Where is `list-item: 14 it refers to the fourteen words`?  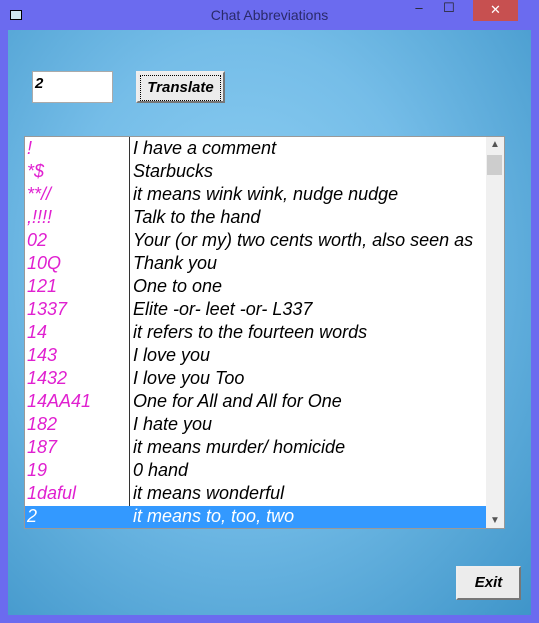
list-item: 14 it refers to the fourteen words is located at coordinates (255, 333).